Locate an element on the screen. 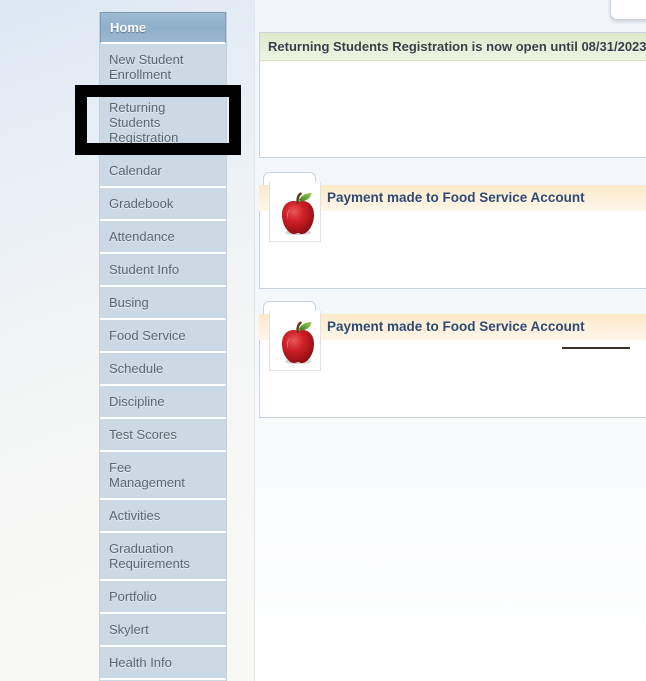 The height and width of the screenshot is (681, 646). sidebar-item-food-service: Food Service is located at coordinates (163, 336).